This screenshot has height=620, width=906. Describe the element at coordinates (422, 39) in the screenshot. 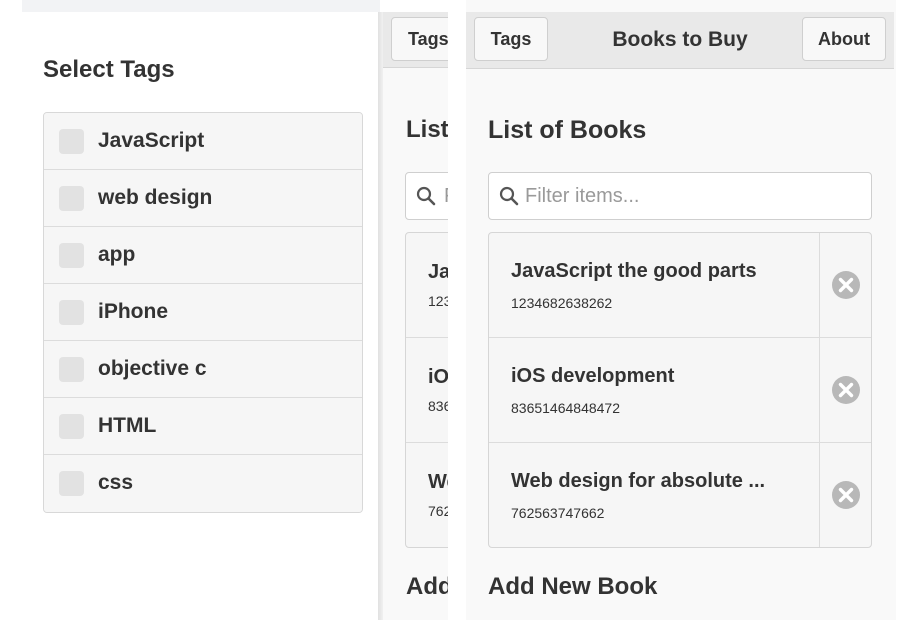

I see `middle-tags-button: Tags` at that location.